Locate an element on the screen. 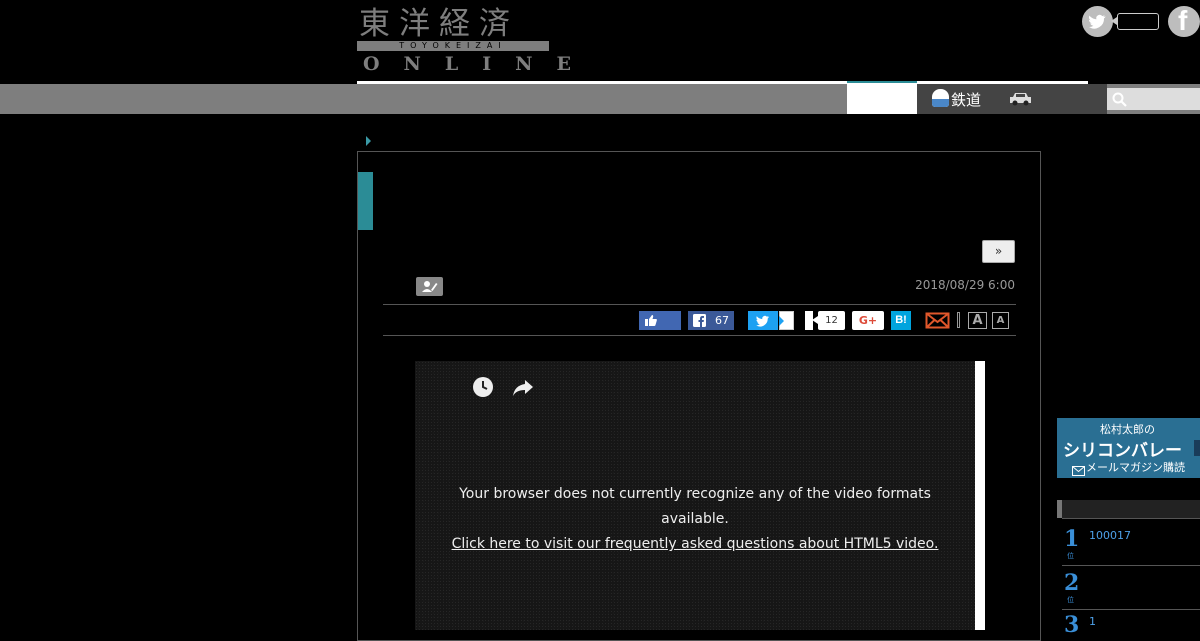 Image resolution: width=1200 pixels, height=641 pixels. hatena-bookmark-button: B! is located at coordinates (901, 320).